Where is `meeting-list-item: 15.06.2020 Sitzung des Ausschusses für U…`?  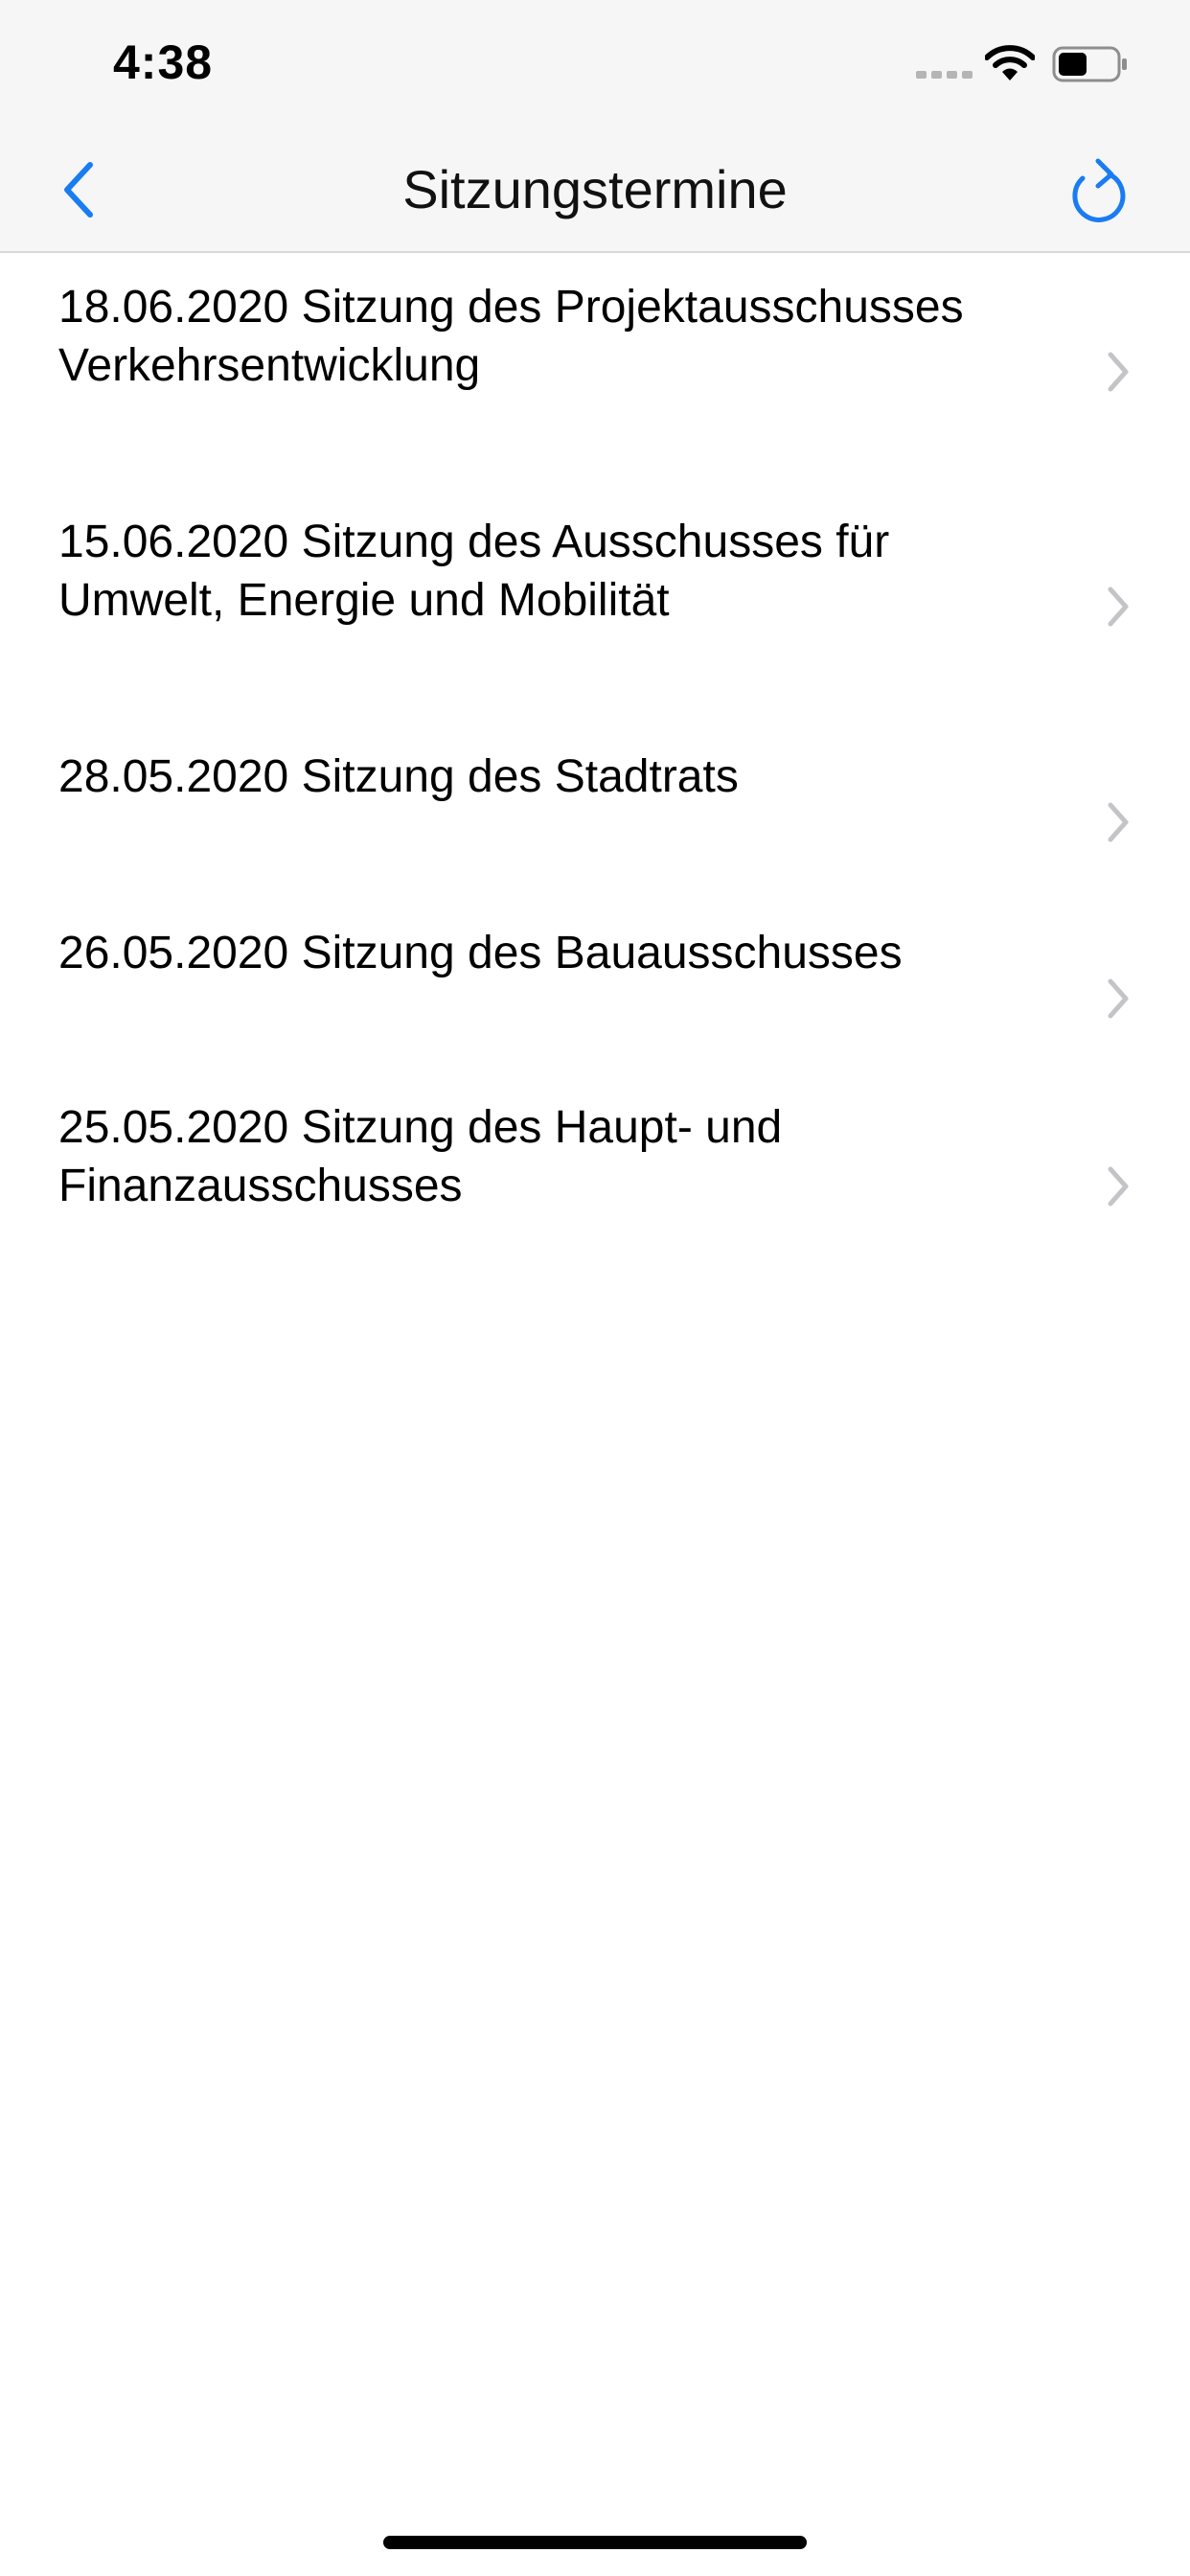
meeting-list-item: 15.06.2020 Sitzung des Ausschusses für U… is located at coordinates (595, 607).